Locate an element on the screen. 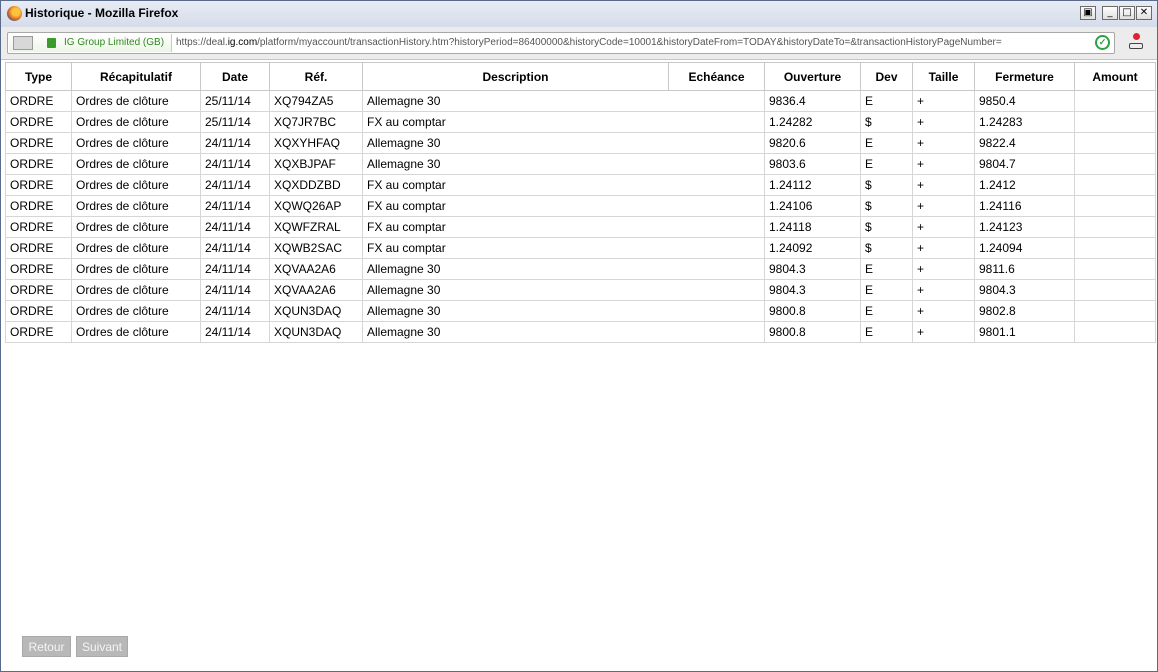 The height and width of the screenshot is (672, 1158). ouverture-cell: 9803.6 is located at coordinates (812, 164).